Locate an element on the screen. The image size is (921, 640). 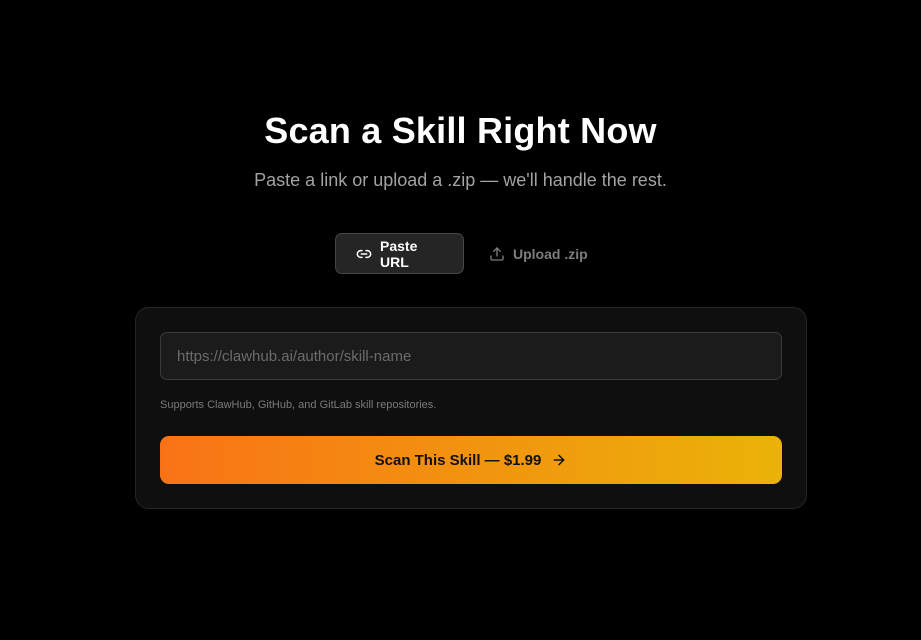
tab-paste-url: Paste URL is located at coordinates (399, 253).